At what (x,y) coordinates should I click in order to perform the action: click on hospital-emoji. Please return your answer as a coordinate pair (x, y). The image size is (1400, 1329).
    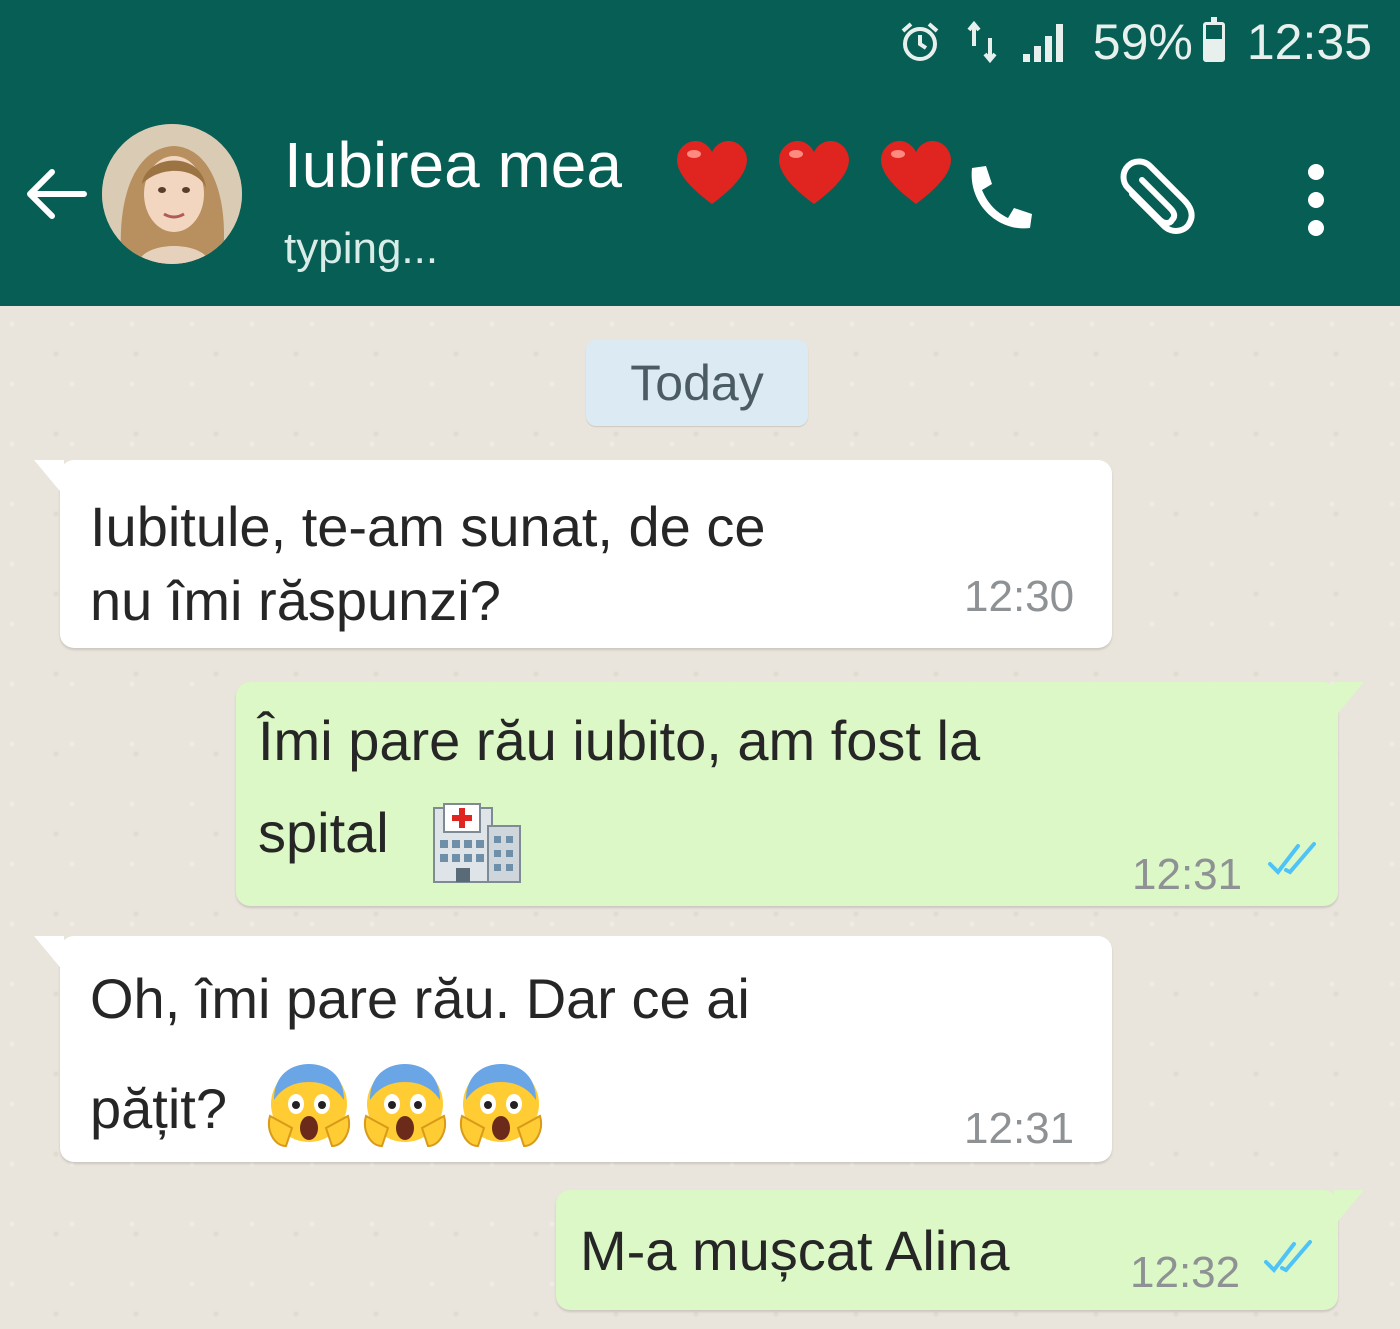
    Looking at the image, I should click on (477, 851).